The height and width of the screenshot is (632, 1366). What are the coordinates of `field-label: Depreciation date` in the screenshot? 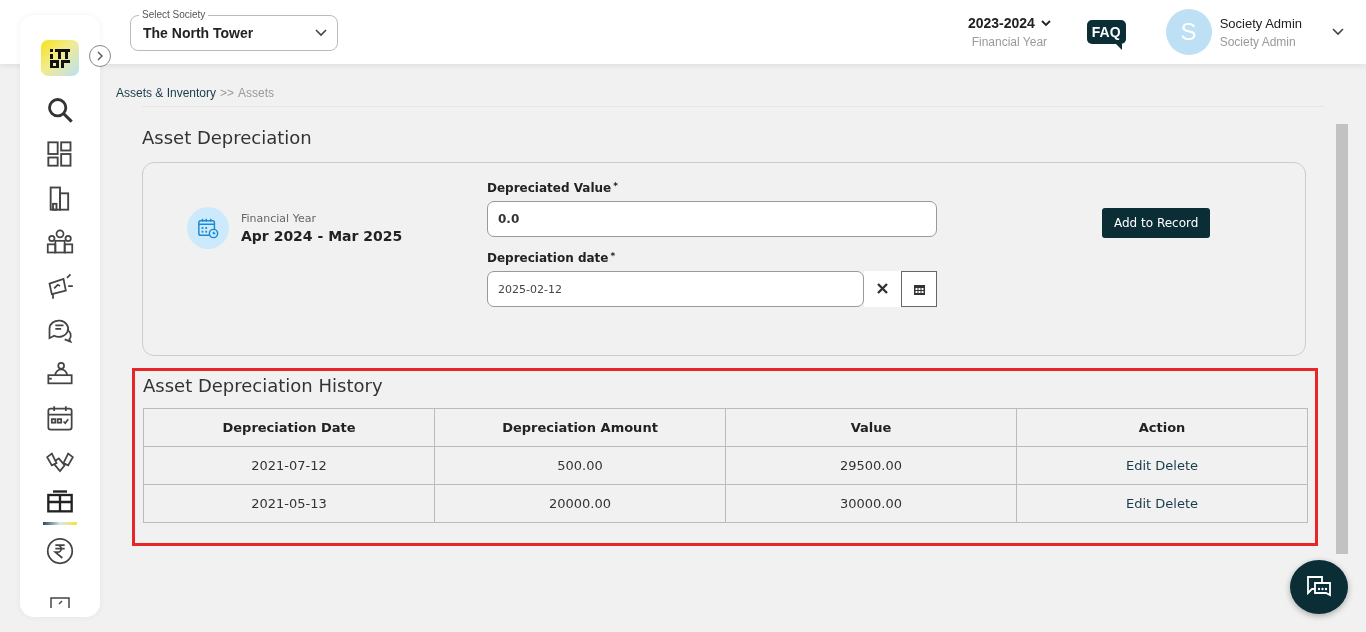 It's located at (548, 258).